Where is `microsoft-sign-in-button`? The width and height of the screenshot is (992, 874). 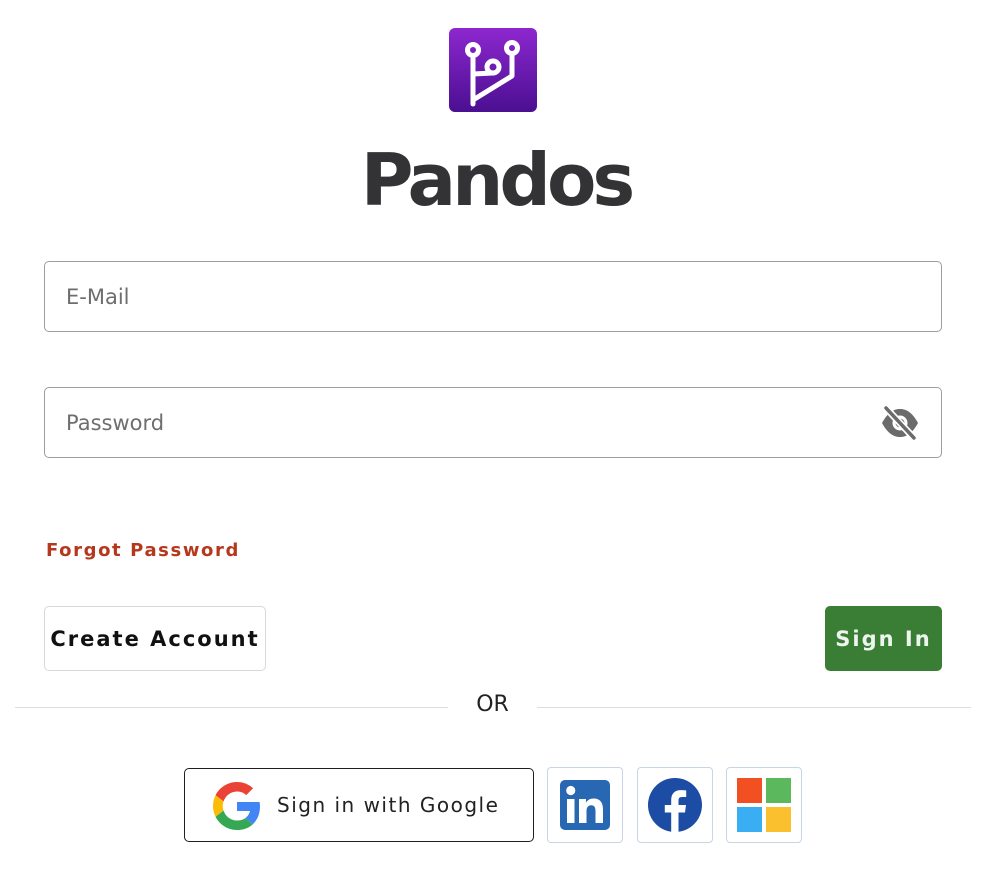
microsoft-sign-in-button is located at coordinates (764, 805).